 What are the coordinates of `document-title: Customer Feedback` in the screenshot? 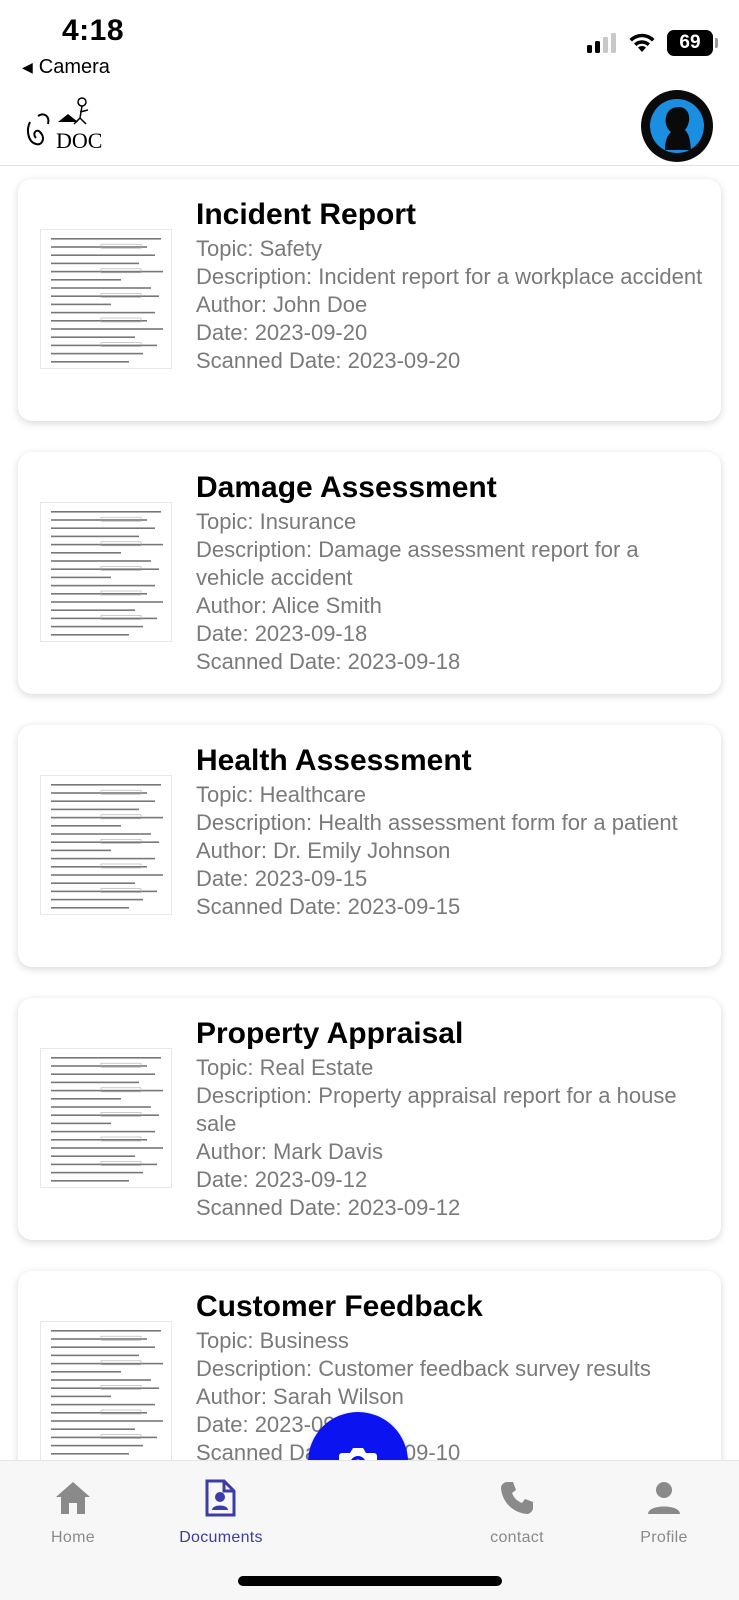 It's located at (339, 1306).